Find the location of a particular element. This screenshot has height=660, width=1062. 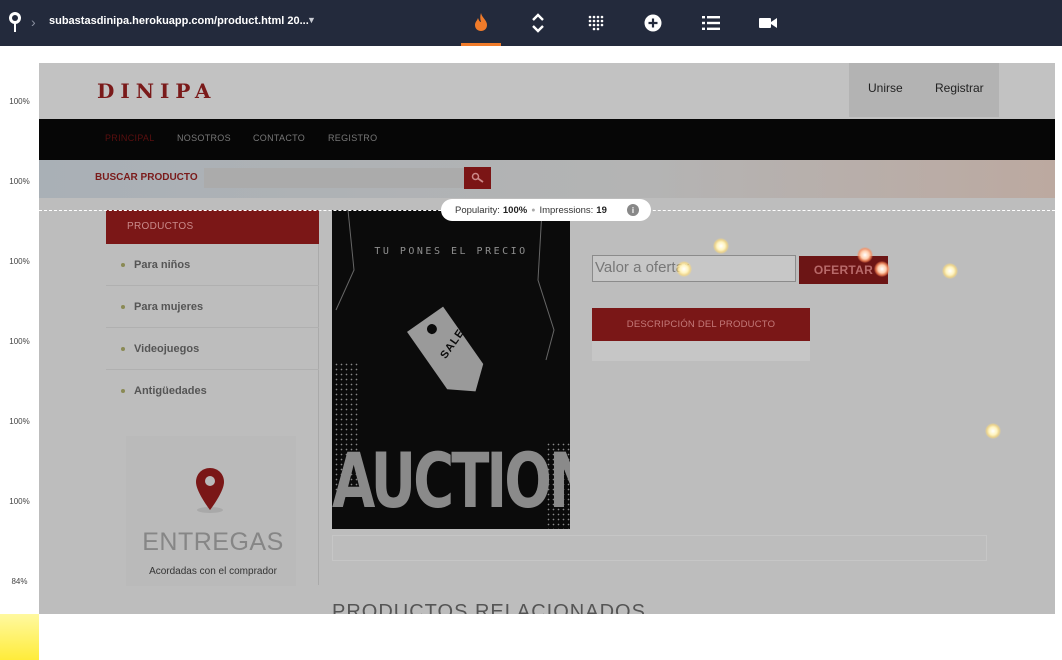

depth-label: 84% is located at coordinates (19, 581).